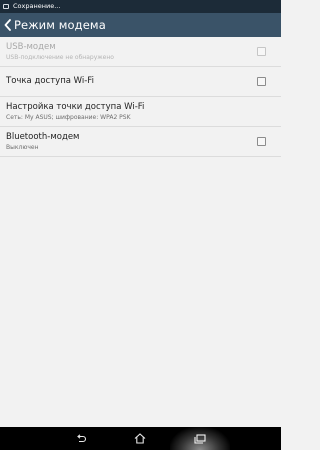  What do you see at coordinates (261, 51) in the screenshot?
I see `usb-tethering-checkbox` at bounding box center [261, 51].